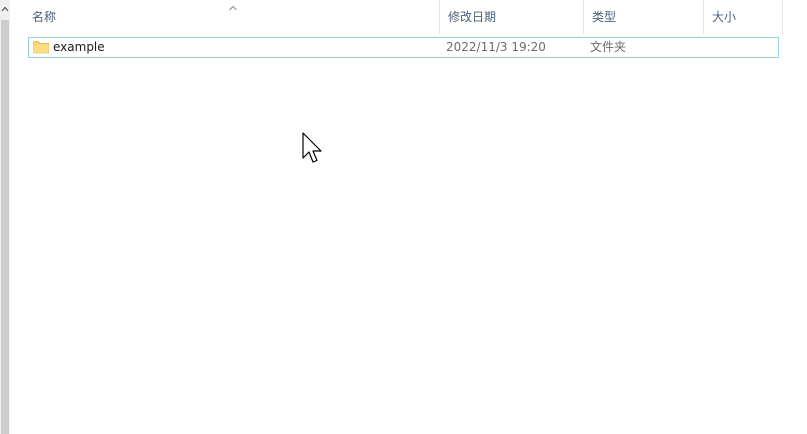  What do you see at coordinates (5, 9) in the screenshot?
I see `scroll-up-arrow-icon` at bounding box center [5, 9].